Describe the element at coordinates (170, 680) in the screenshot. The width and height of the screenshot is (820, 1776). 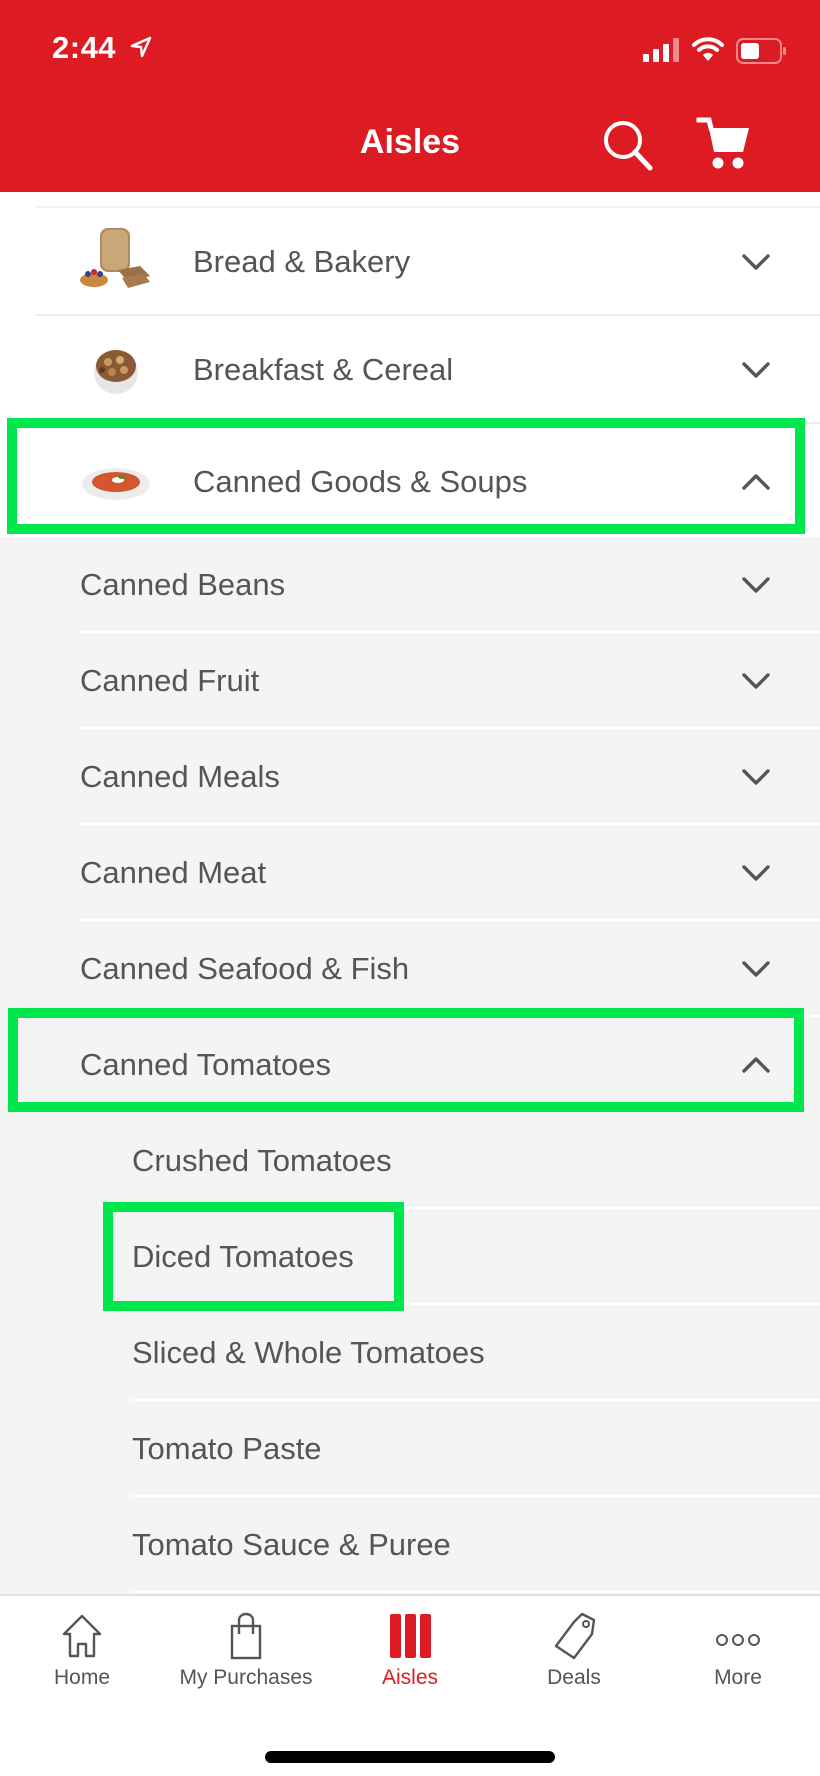
I see `subcategory-label: Canned Fruit` at that location.